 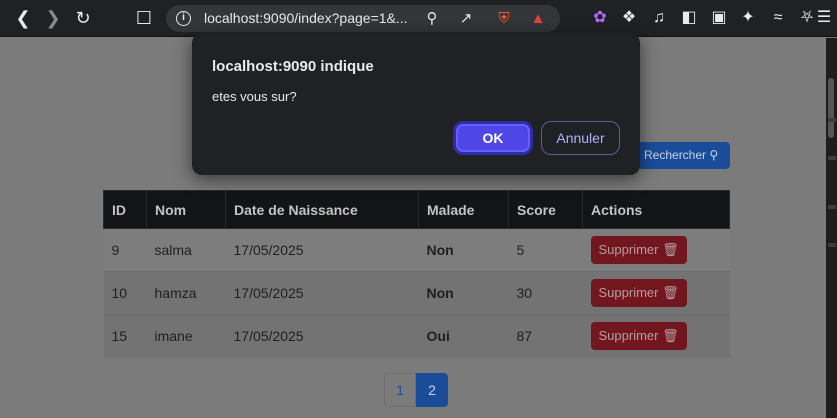 I want to click on table-row: 10 hamza 17/05/2025 Non 30 Supprimer 🗑, so click(x=416, y=293).